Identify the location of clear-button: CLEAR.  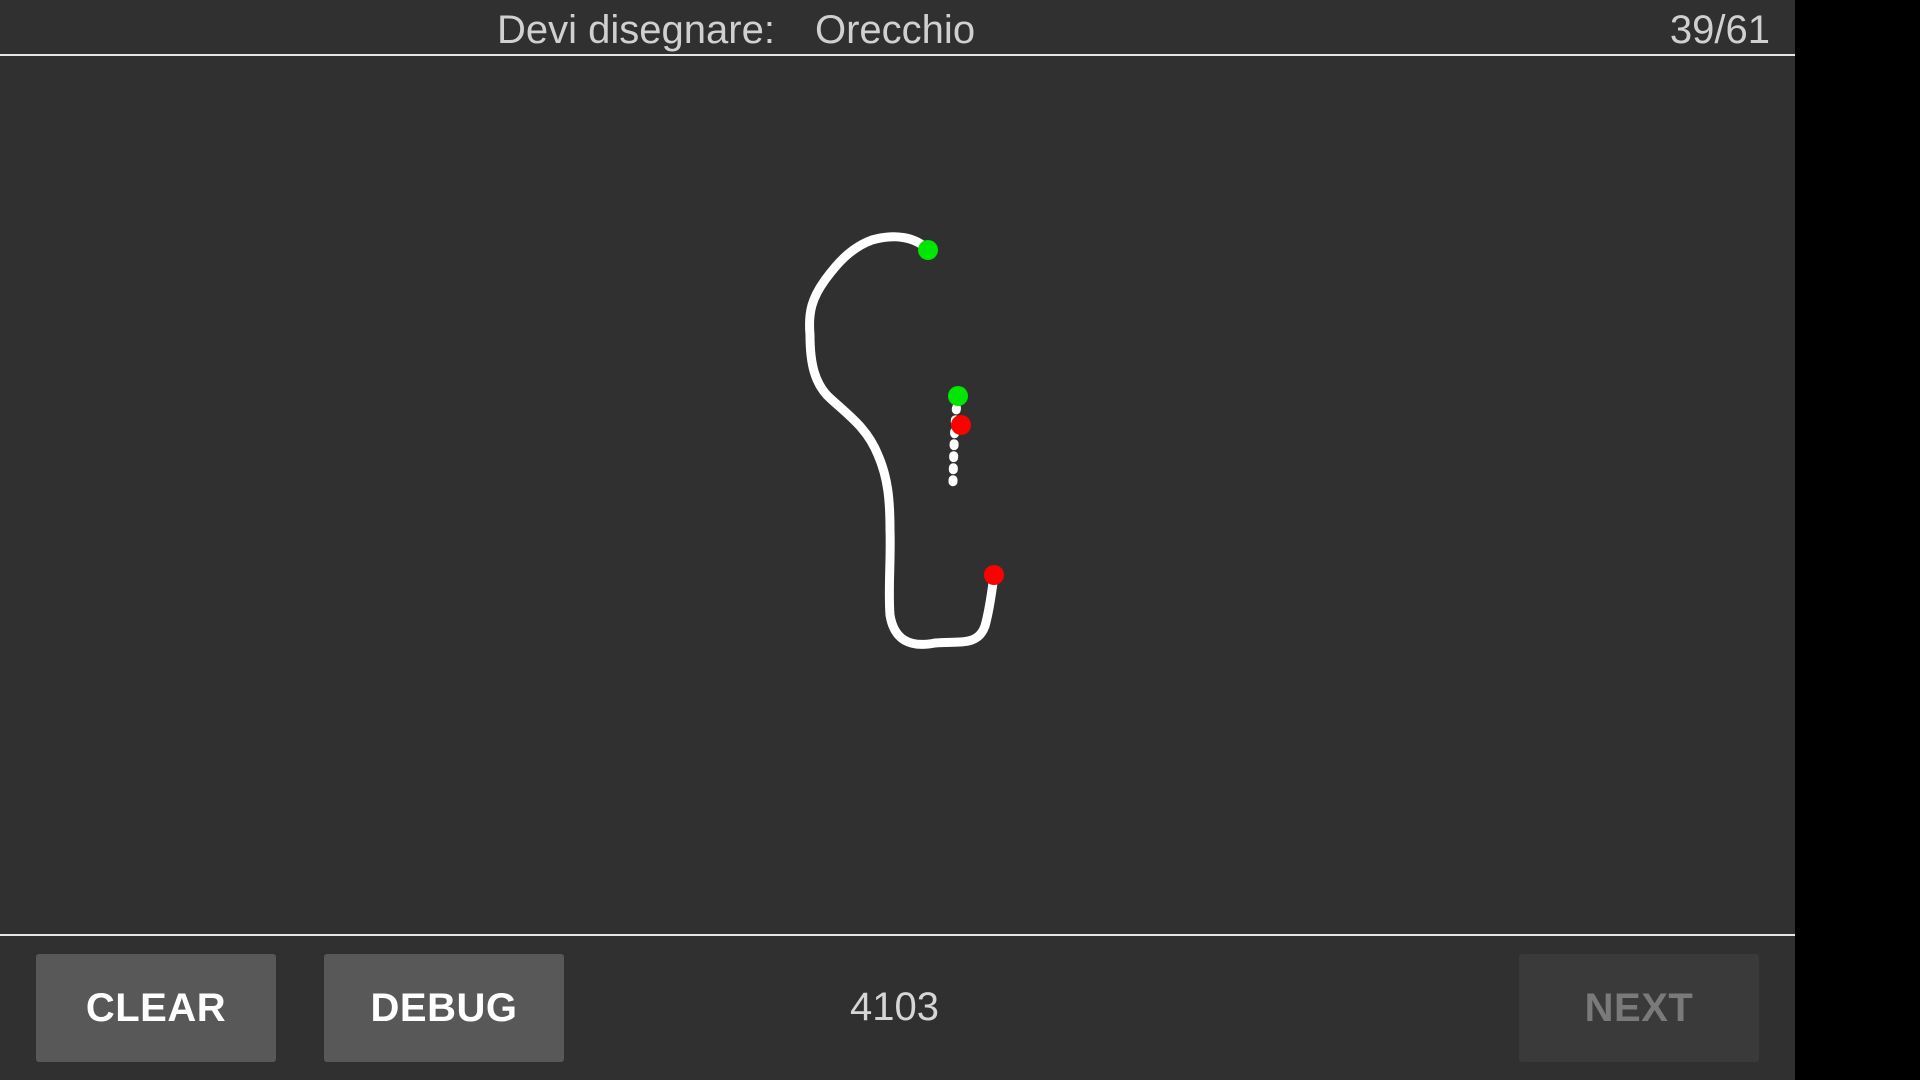
(156, 1008).